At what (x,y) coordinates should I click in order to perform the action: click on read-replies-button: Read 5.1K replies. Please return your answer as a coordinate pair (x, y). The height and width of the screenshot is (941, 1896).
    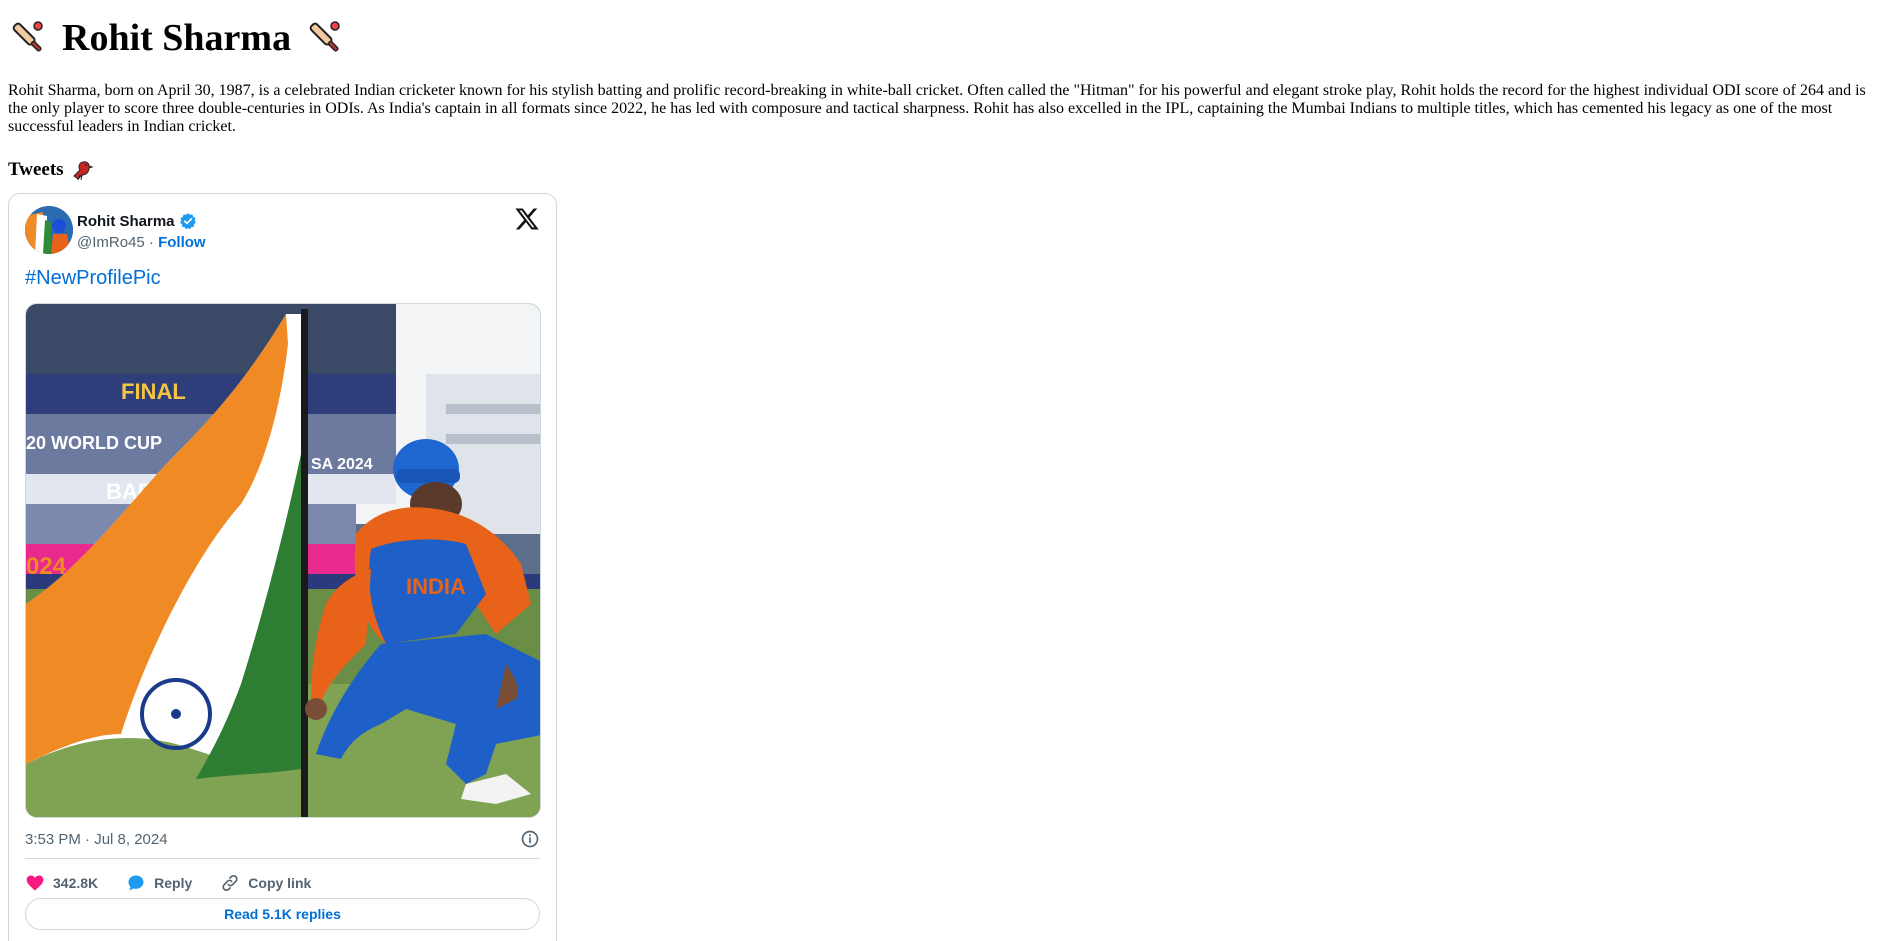
    Looking at the image, I should click on (282, 914).